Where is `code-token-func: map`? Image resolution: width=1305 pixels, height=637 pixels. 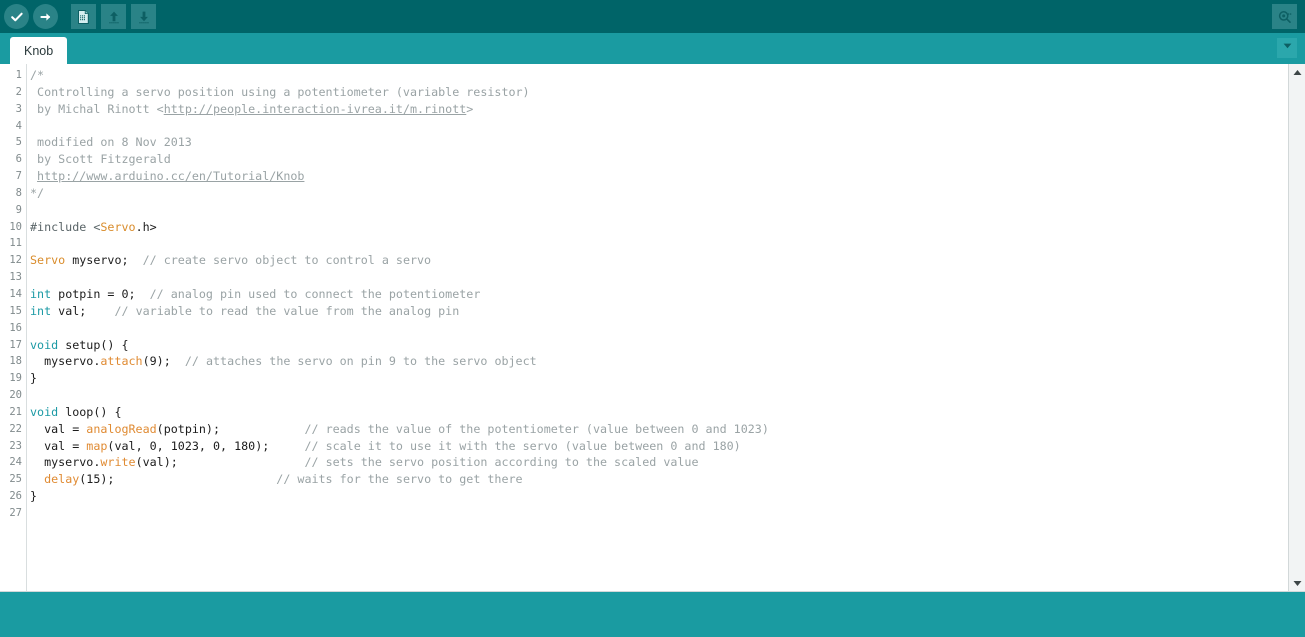 code-token-func: map is located at coordinates (97, 445).